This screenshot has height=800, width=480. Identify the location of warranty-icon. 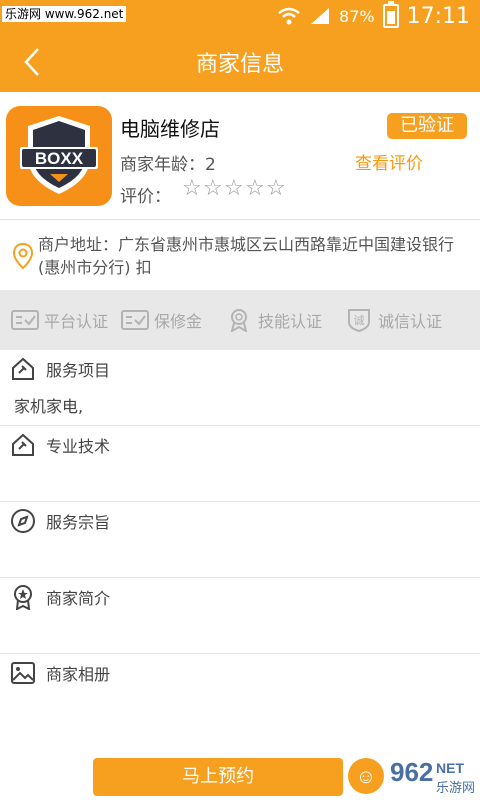
(135, 320).